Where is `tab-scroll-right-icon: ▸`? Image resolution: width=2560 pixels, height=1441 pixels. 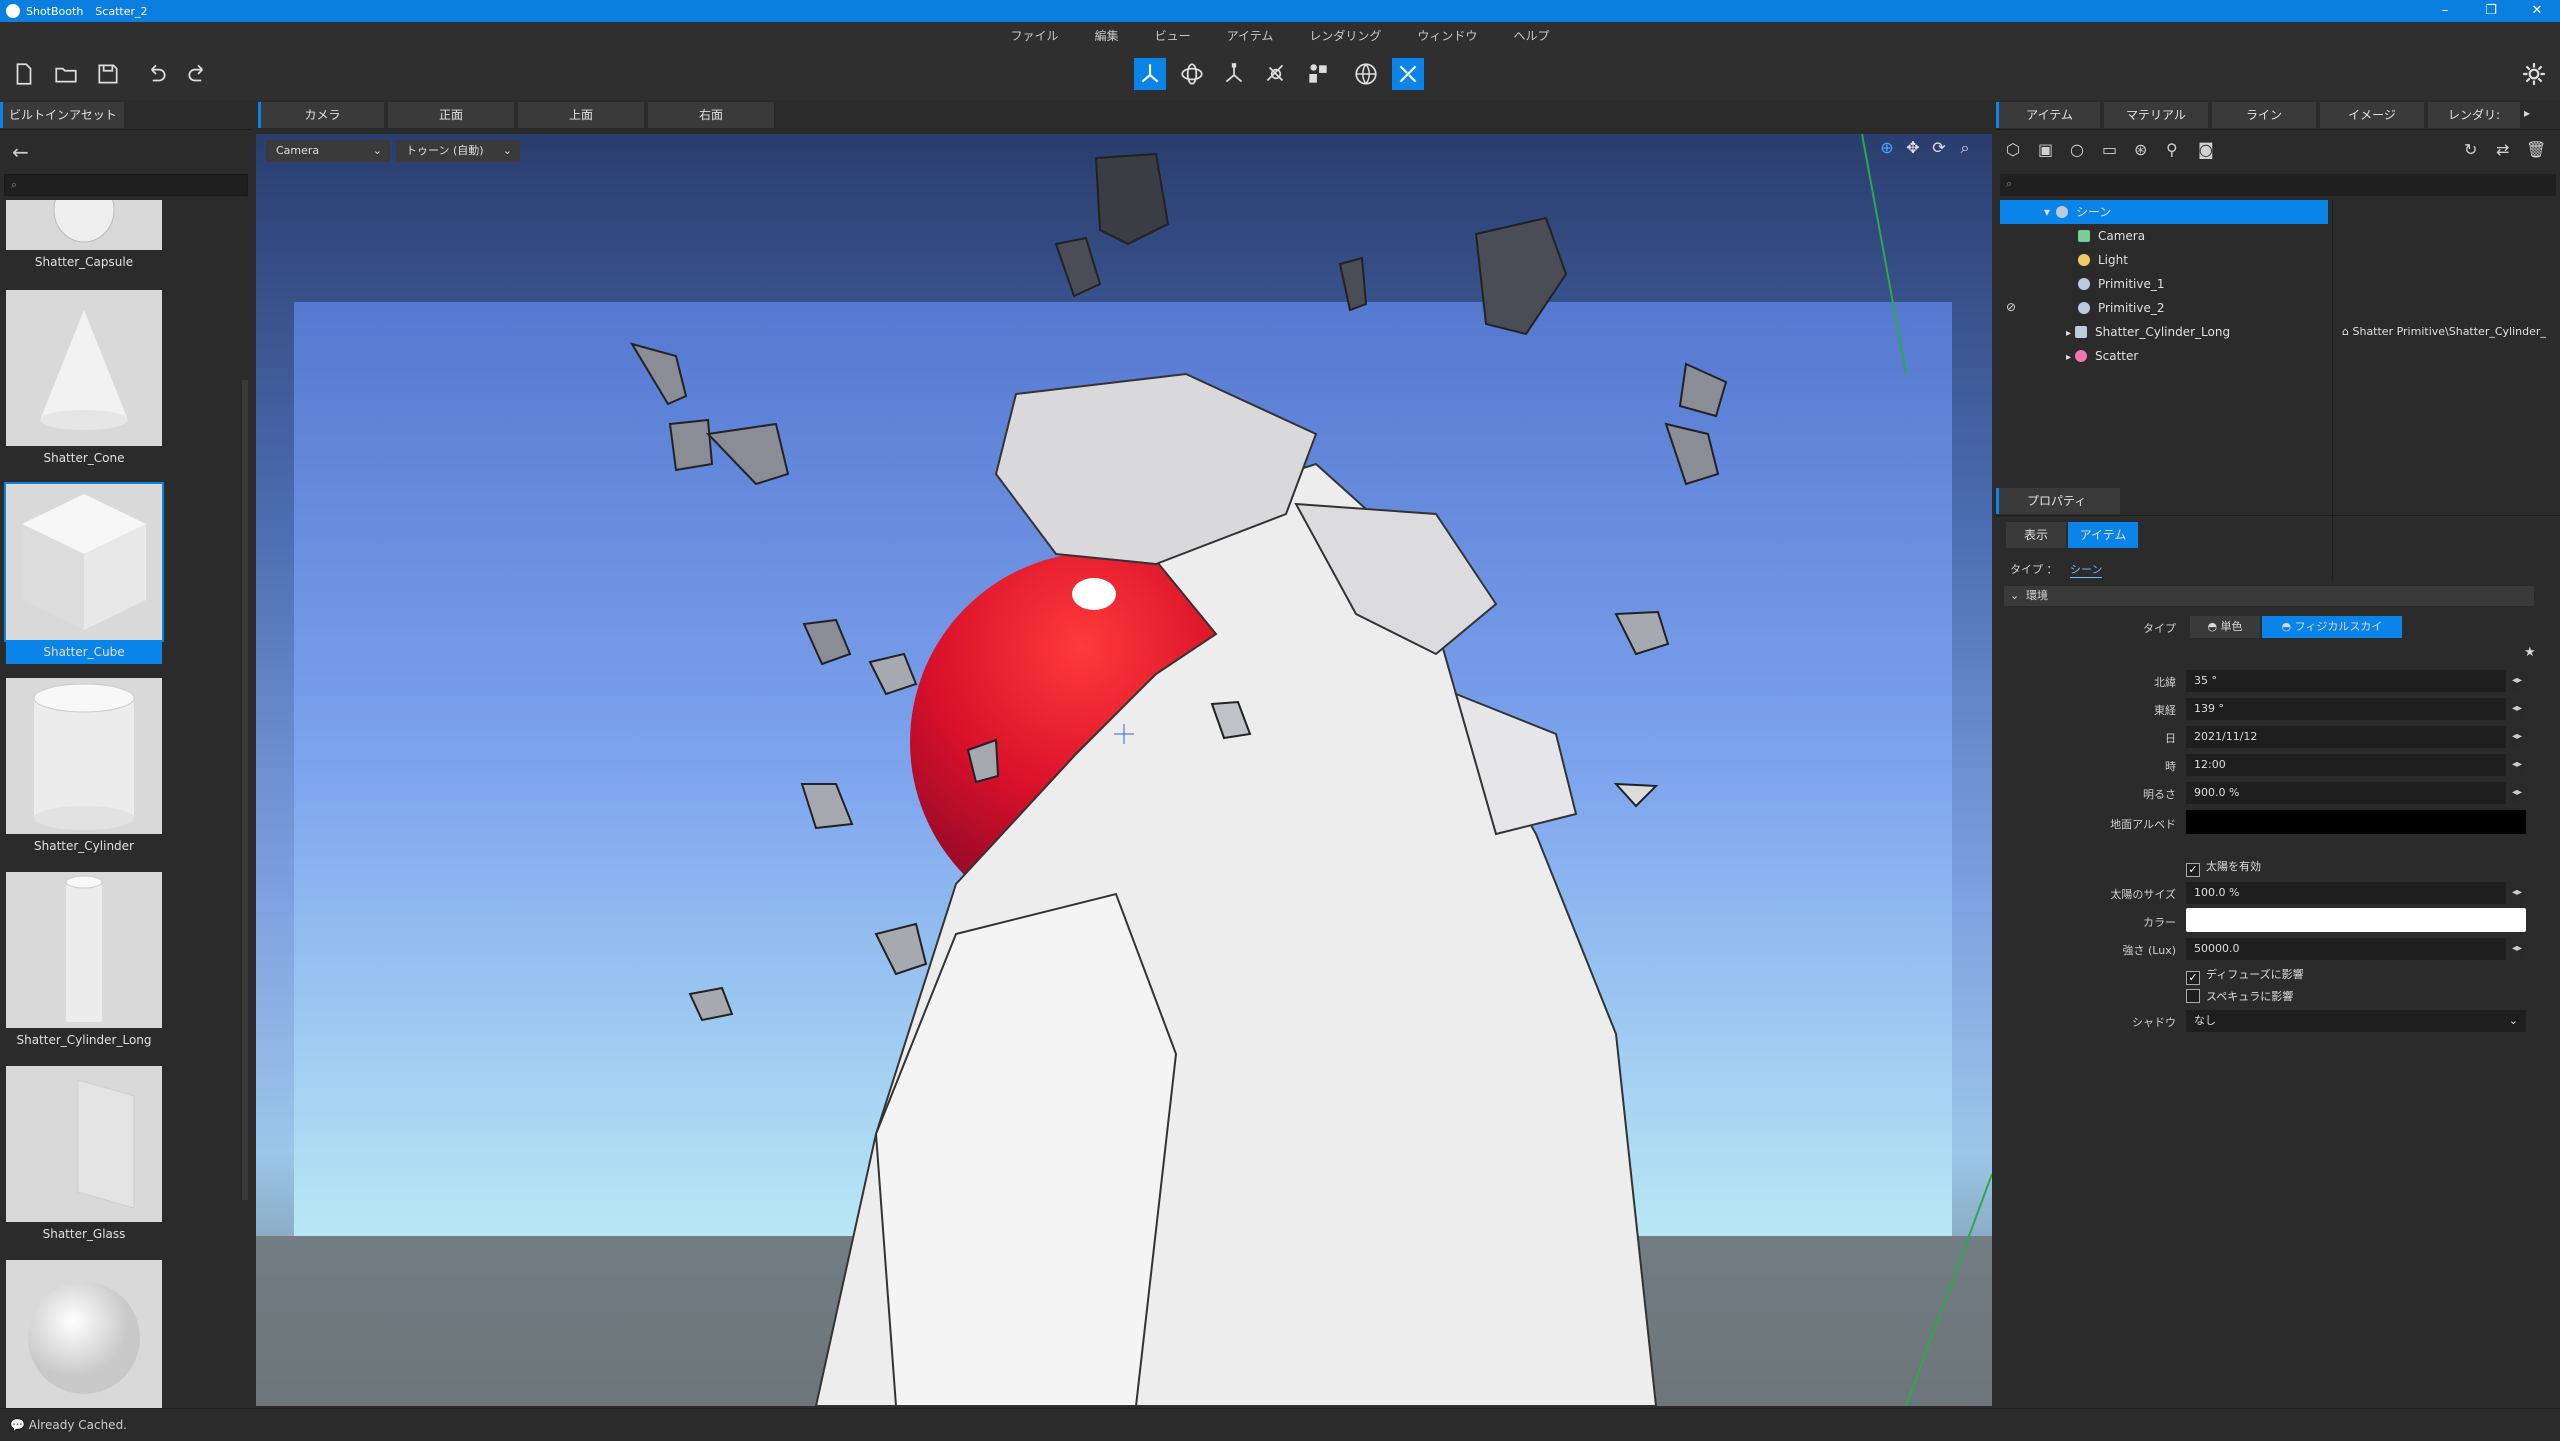 tab-scroll-right-icon: ▸ is located at coordinates (2527, 113).